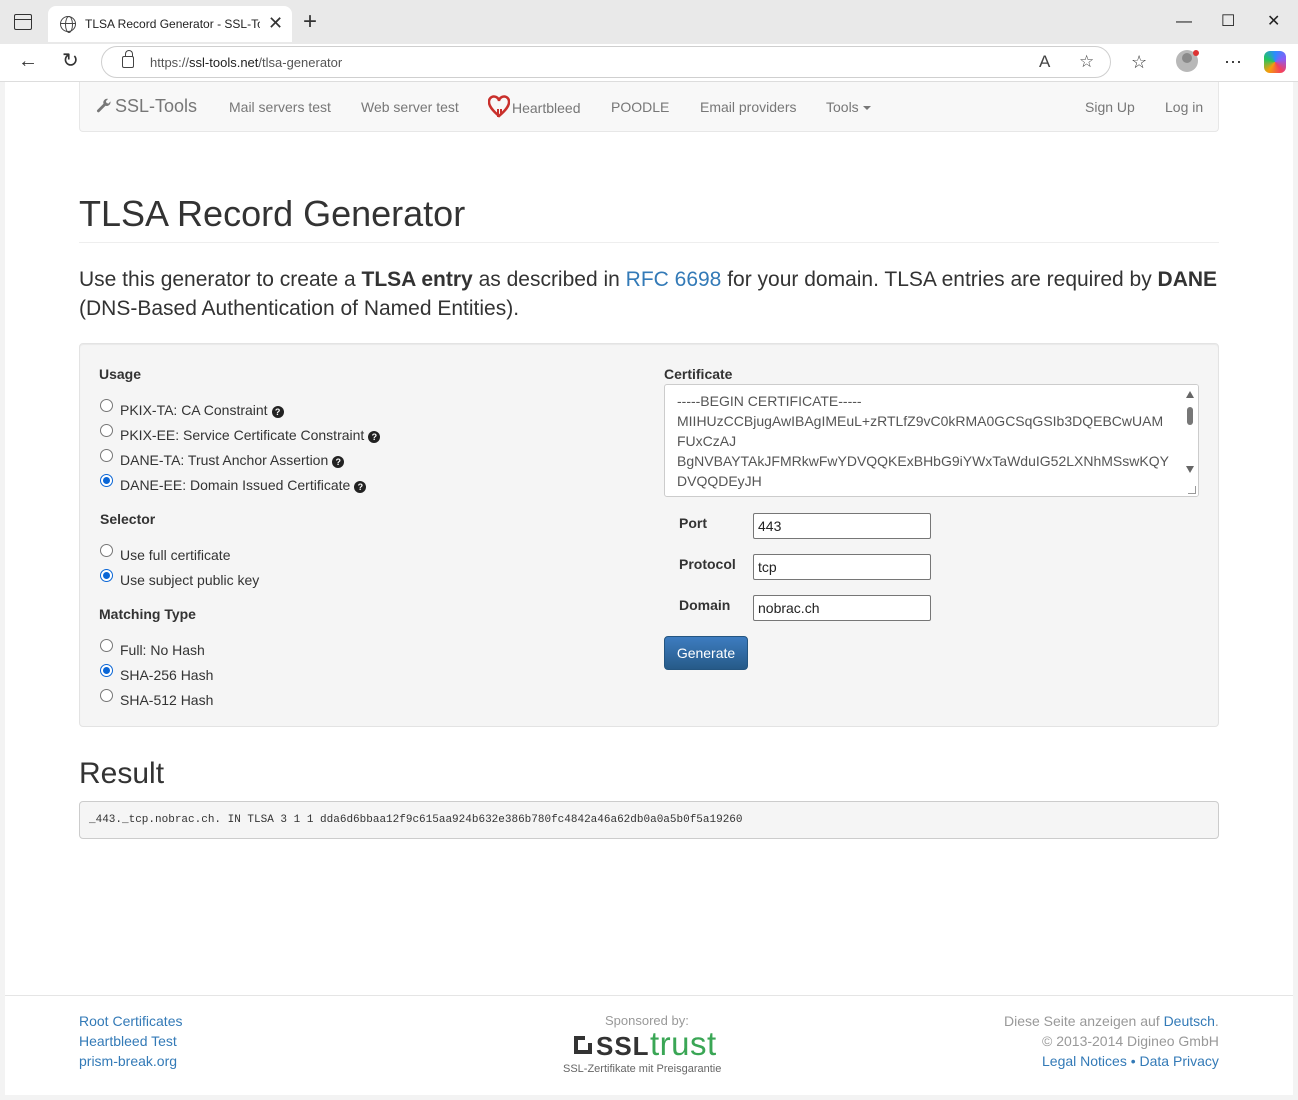 Image resolution: width=1298 pixels, height=1100 pixels. I want to click on brand-link: SSL-Tools, so click(146, 106).